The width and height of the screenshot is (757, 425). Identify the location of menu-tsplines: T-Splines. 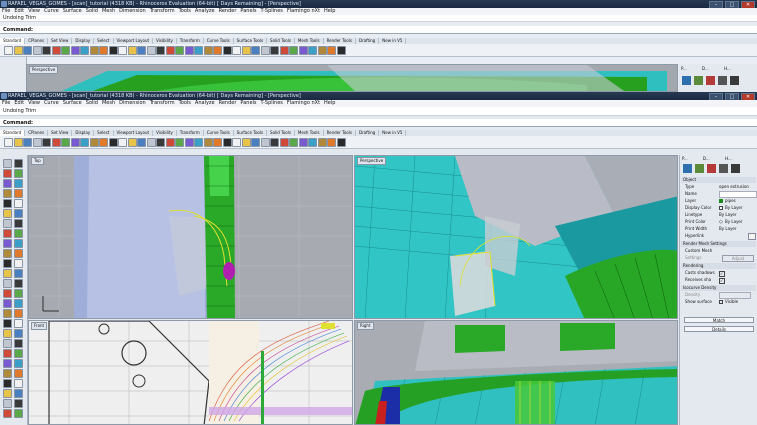
(272, 103).